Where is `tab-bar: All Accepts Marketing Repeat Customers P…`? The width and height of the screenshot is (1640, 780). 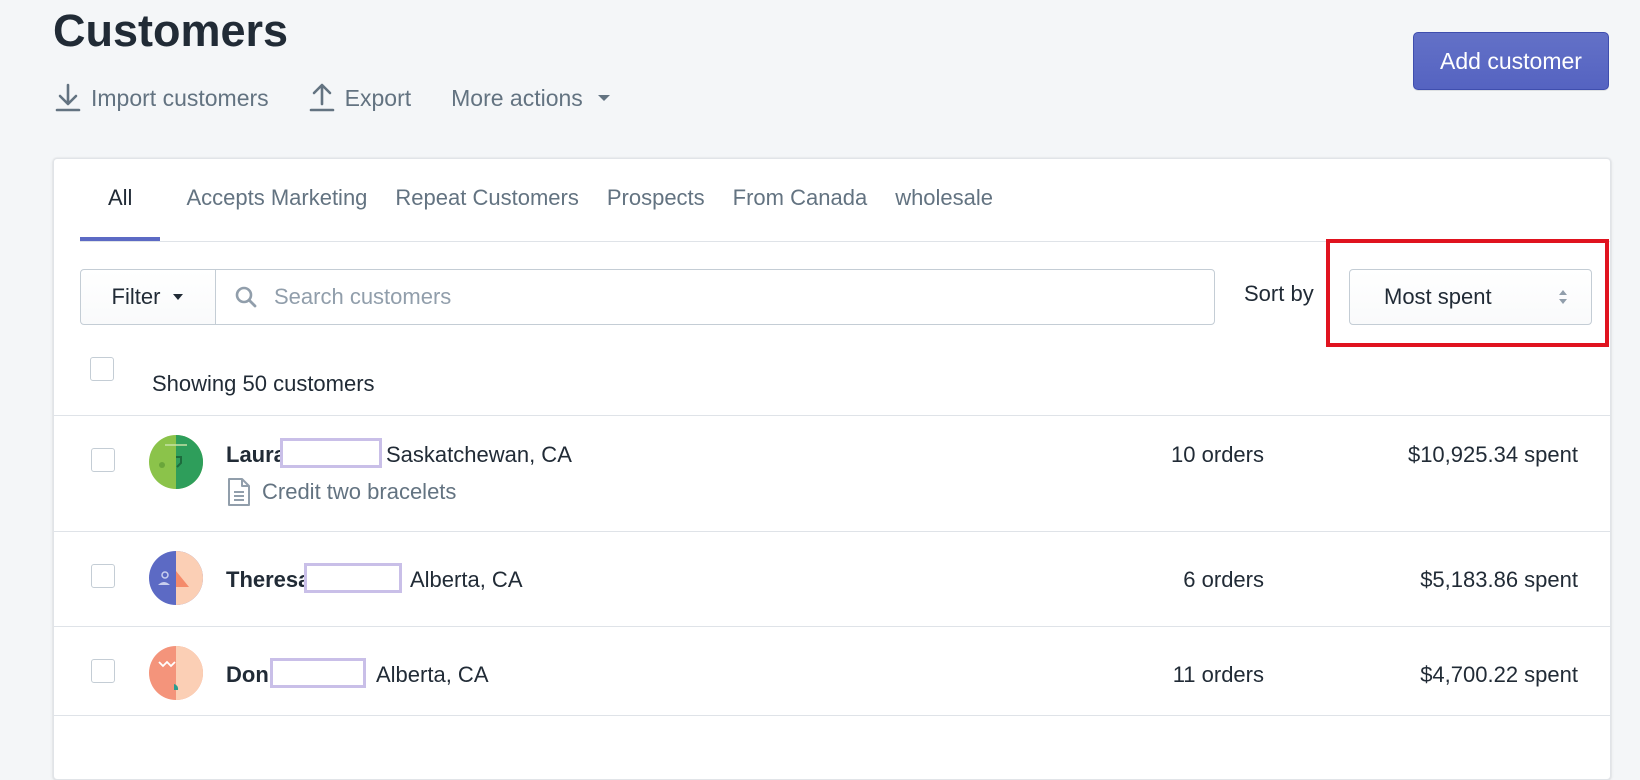 tab-bar: All Accepts Marketing Repeat Customers P… is located at coordinates (543, 200).